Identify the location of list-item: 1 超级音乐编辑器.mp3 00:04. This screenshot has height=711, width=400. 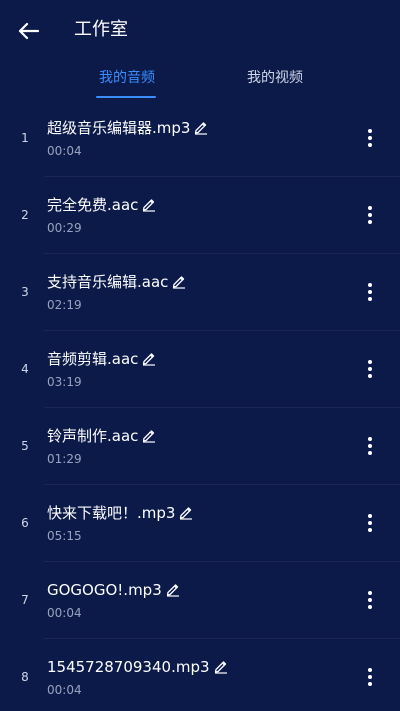
(200, 138).